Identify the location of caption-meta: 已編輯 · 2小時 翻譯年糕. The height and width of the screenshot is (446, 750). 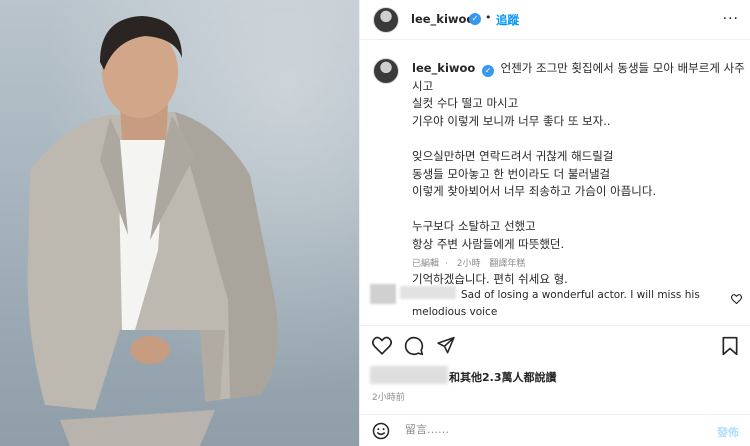
(471, 262).